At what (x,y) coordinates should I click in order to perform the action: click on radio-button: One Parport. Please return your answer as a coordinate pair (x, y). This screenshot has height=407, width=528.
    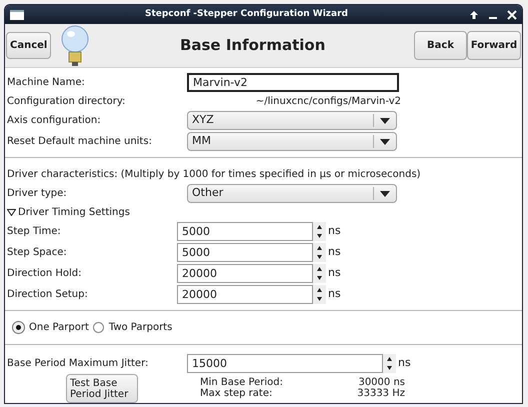
    Looking at the image, I should click on (51, 327).